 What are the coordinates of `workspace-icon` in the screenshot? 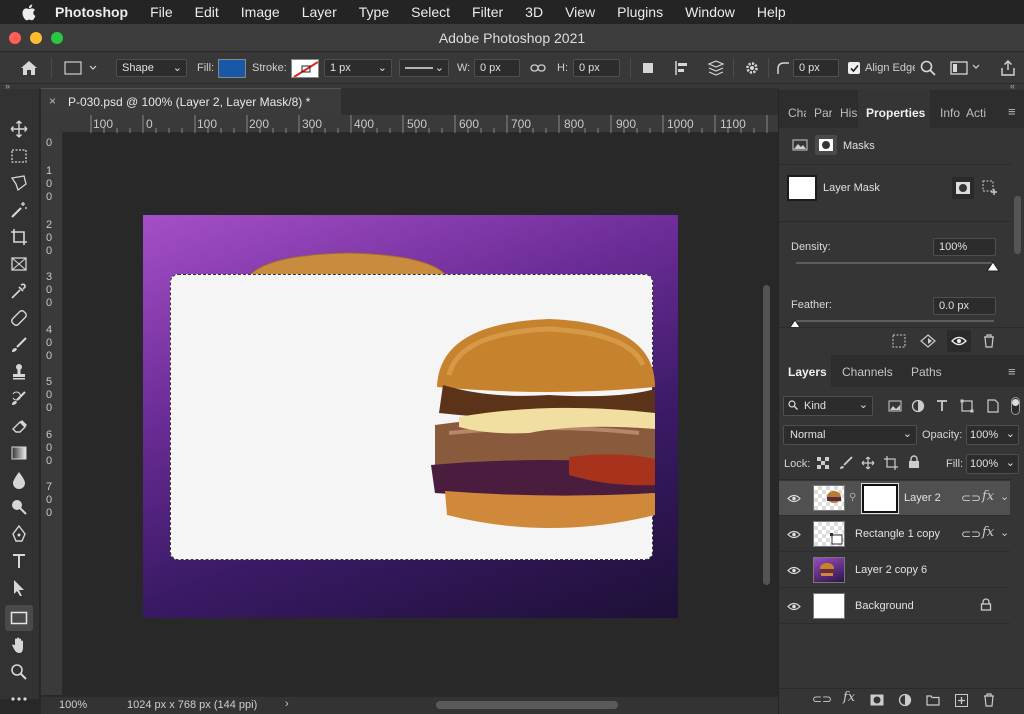 It's located at (959, 68).